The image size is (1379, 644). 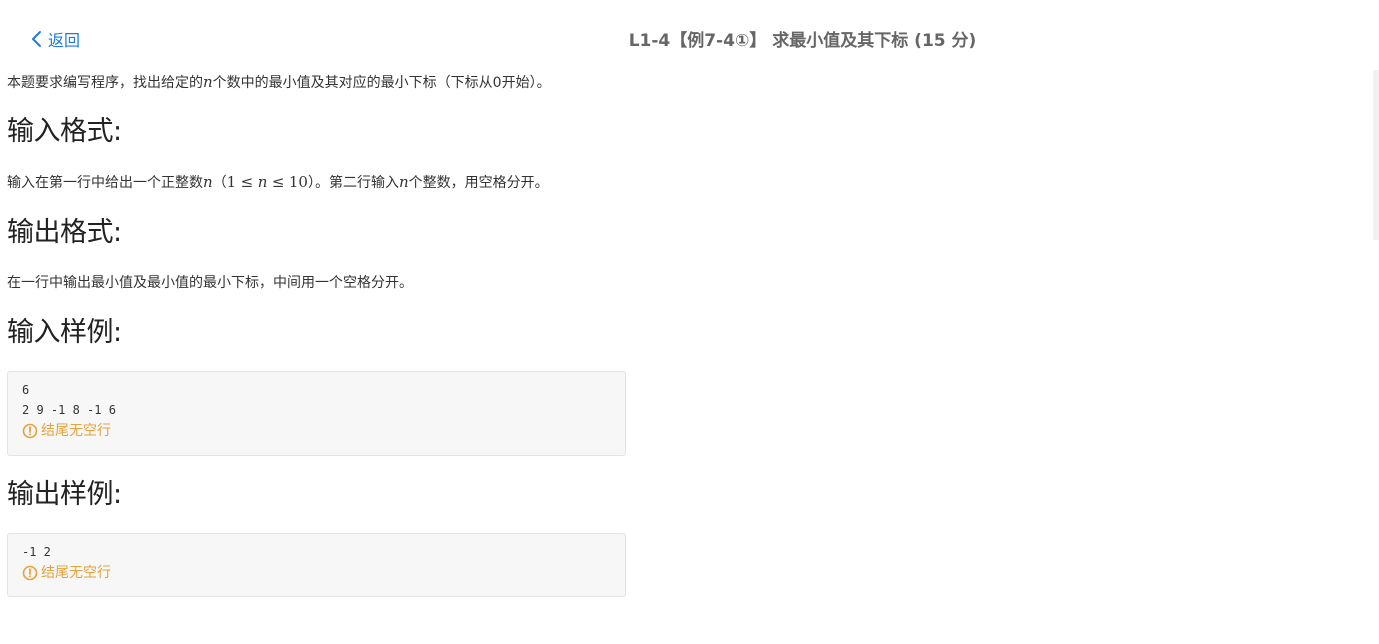 I want to click on scrollbar, so click(x=1376, y=155).